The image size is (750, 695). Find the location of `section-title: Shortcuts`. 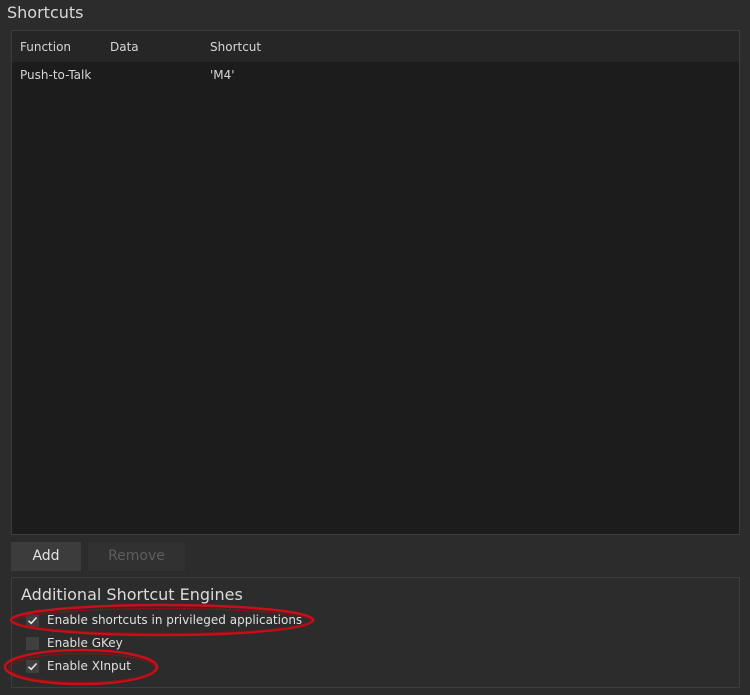

section-title: Shortcuts is located at coordinates (45, 12).